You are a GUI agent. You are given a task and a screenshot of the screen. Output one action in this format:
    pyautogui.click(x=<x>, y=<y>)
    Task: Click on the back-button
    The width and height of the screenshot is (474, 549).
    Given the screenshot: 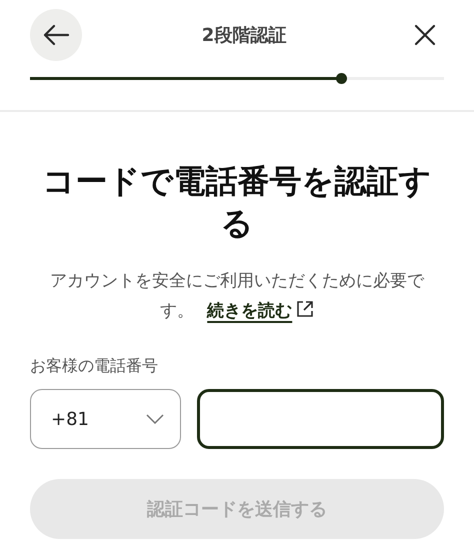 What is the action you would take?
    pyautogui.click(x=56, y=35)
    